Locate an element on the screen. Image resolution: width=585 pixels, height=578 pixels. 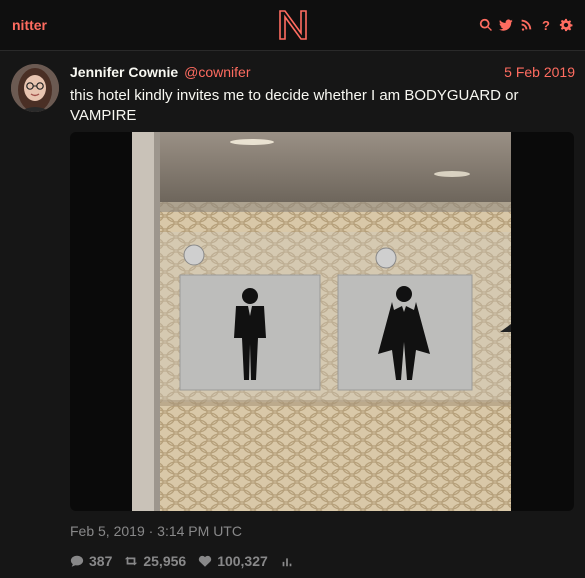
views-stat is located at coordinates (287, 561).